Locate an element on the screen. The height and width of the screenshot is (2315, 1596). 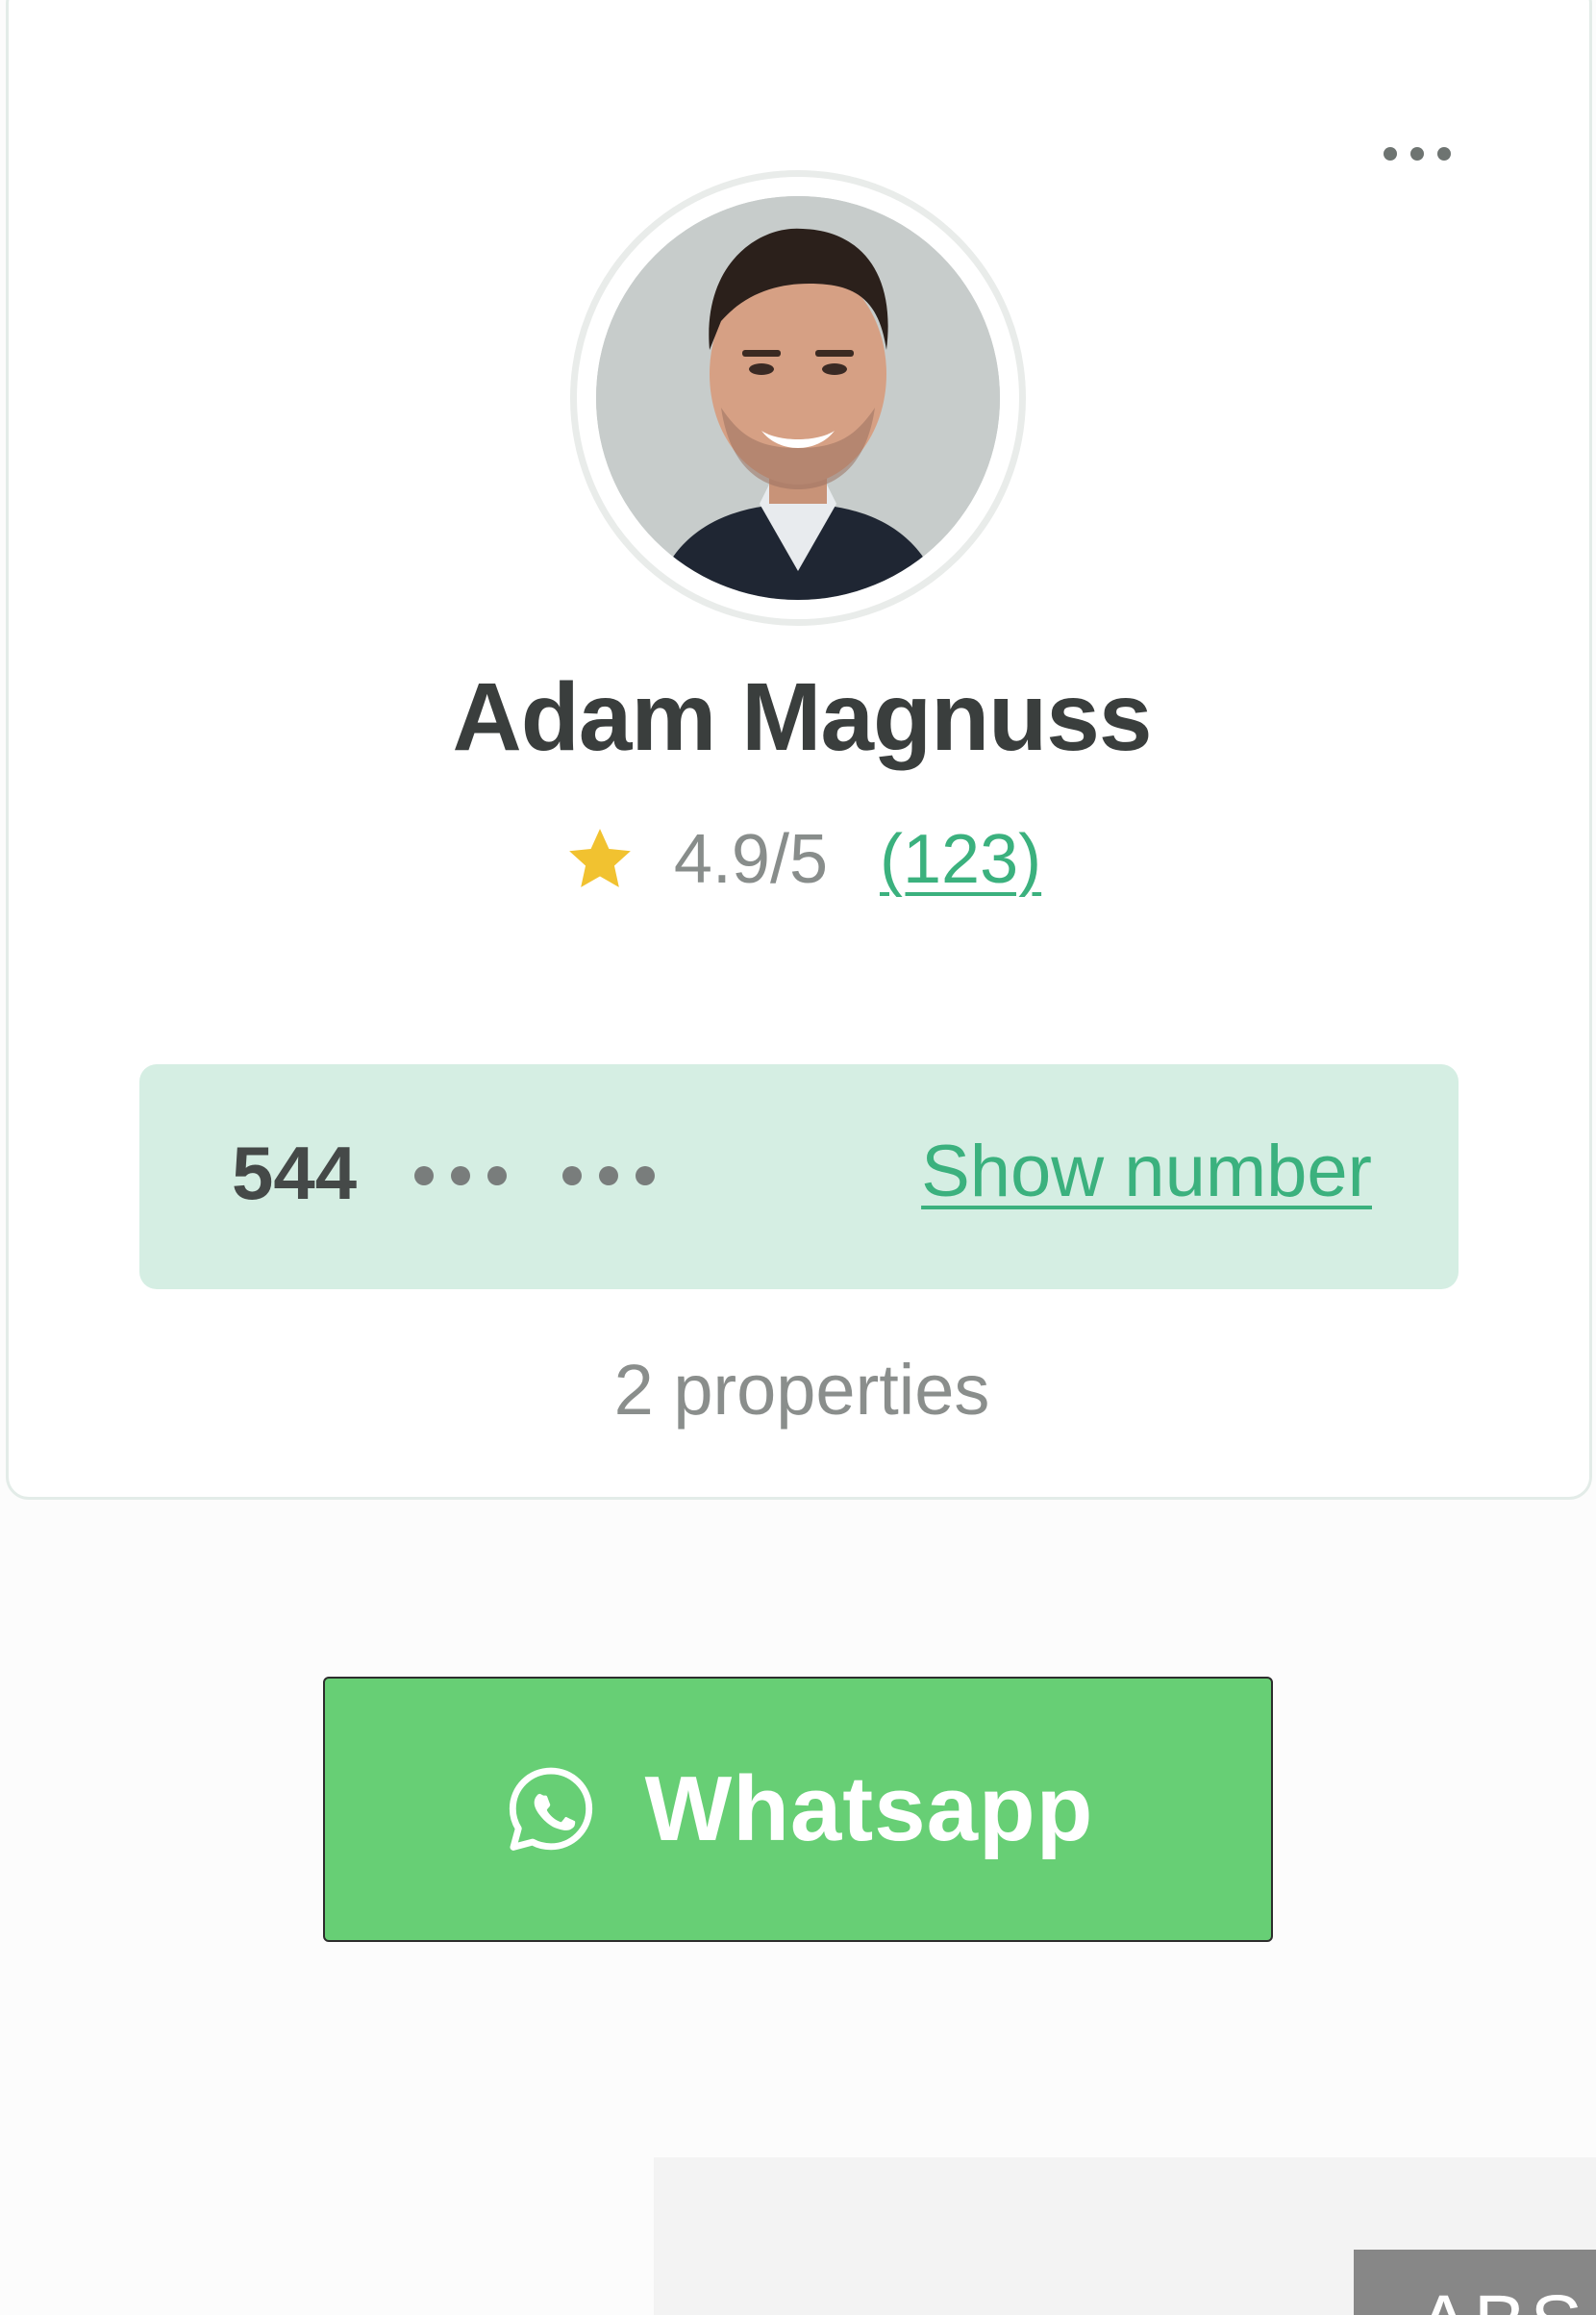
agent-photo is located at coordinates (798, 398).